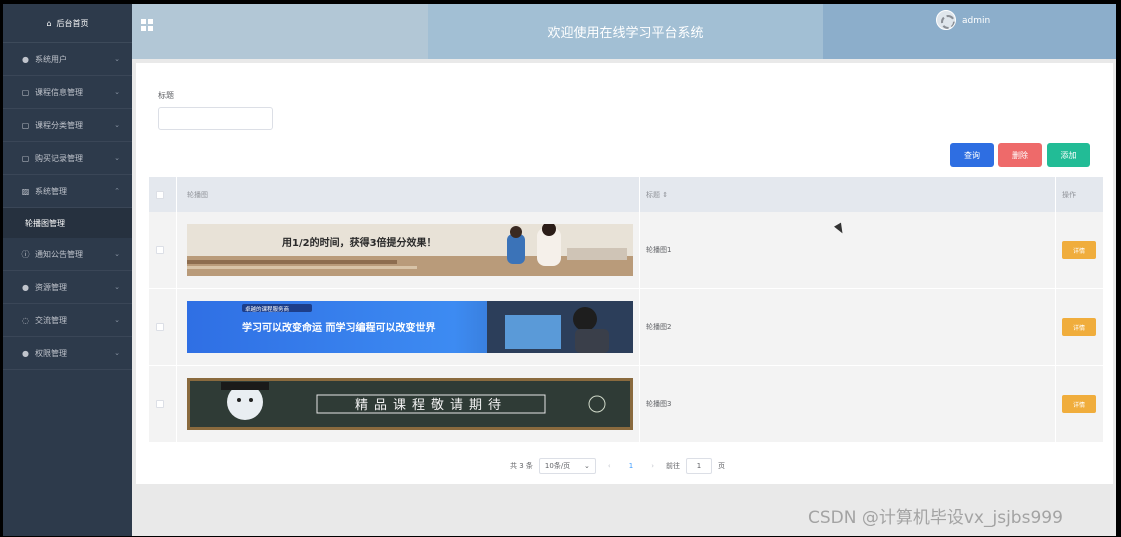 The height and width of the screenshot is (537, 1121). Describe the element at coordinates (935, 518) in the screenshot. I see `watermark: CSDN @计算机毕设vx_jsjbs999` at that location.